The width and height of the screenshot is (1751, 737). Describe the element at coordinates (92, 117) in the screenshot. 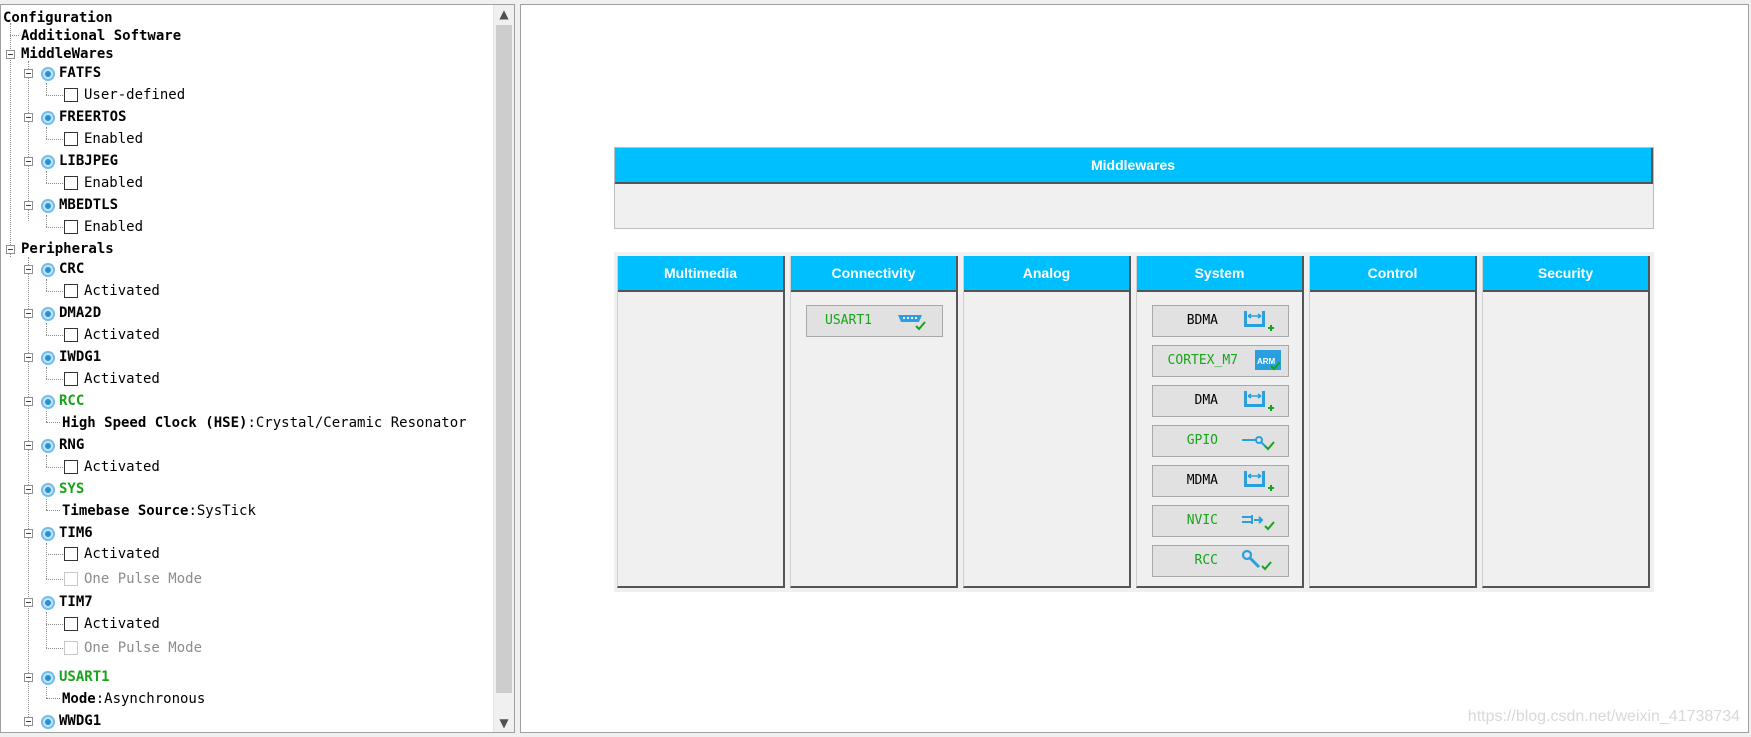

I see `tree-item-freertos: FREERTOS` at that location.